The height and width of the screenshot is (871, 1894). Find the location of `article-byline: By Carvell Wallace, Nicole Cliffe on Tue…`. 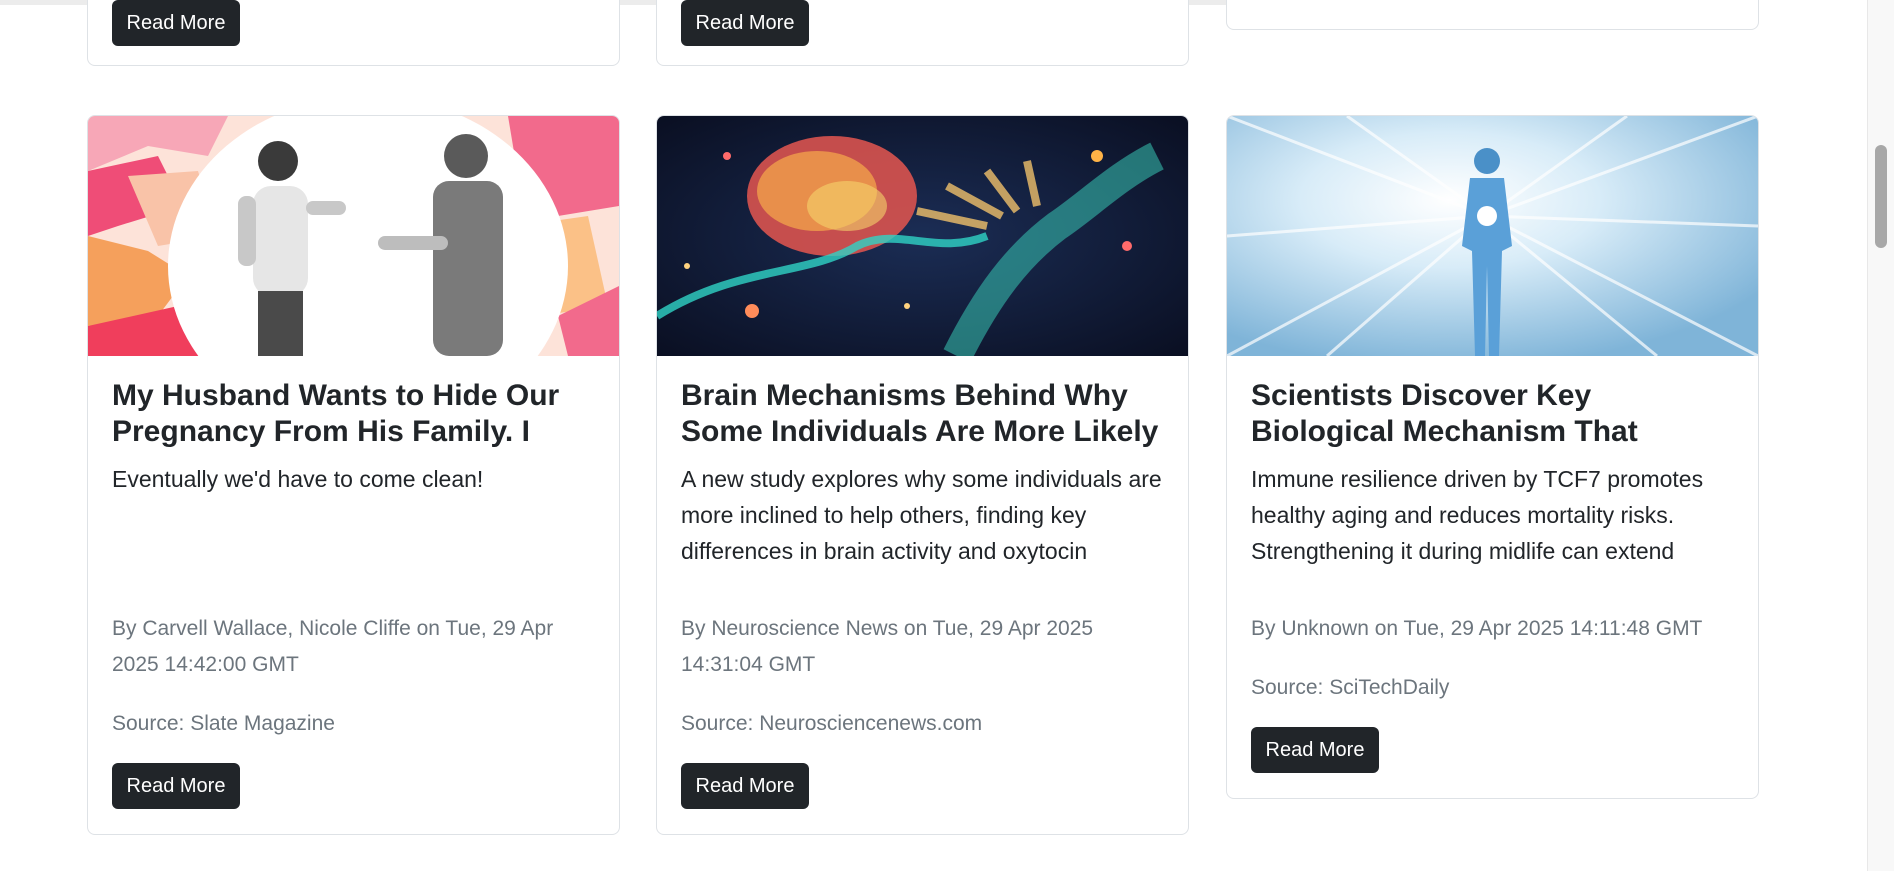

article-byline: By Carvell Wallace, Nicole Cliffe on Tue… is located at coordinates (333, 646).